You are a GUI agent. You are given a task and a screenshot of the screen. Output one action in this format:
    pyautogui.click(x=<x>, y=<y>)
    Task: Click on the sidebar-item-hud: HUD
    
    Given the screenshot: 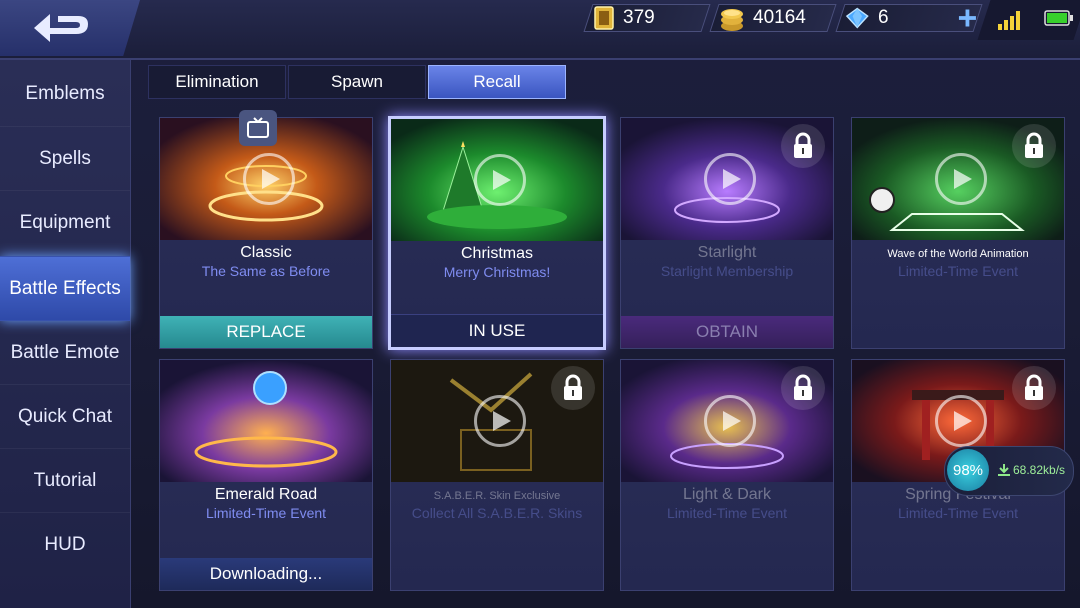 What is the action you would take?
    pyautogui.click(x=65, y=544)
    